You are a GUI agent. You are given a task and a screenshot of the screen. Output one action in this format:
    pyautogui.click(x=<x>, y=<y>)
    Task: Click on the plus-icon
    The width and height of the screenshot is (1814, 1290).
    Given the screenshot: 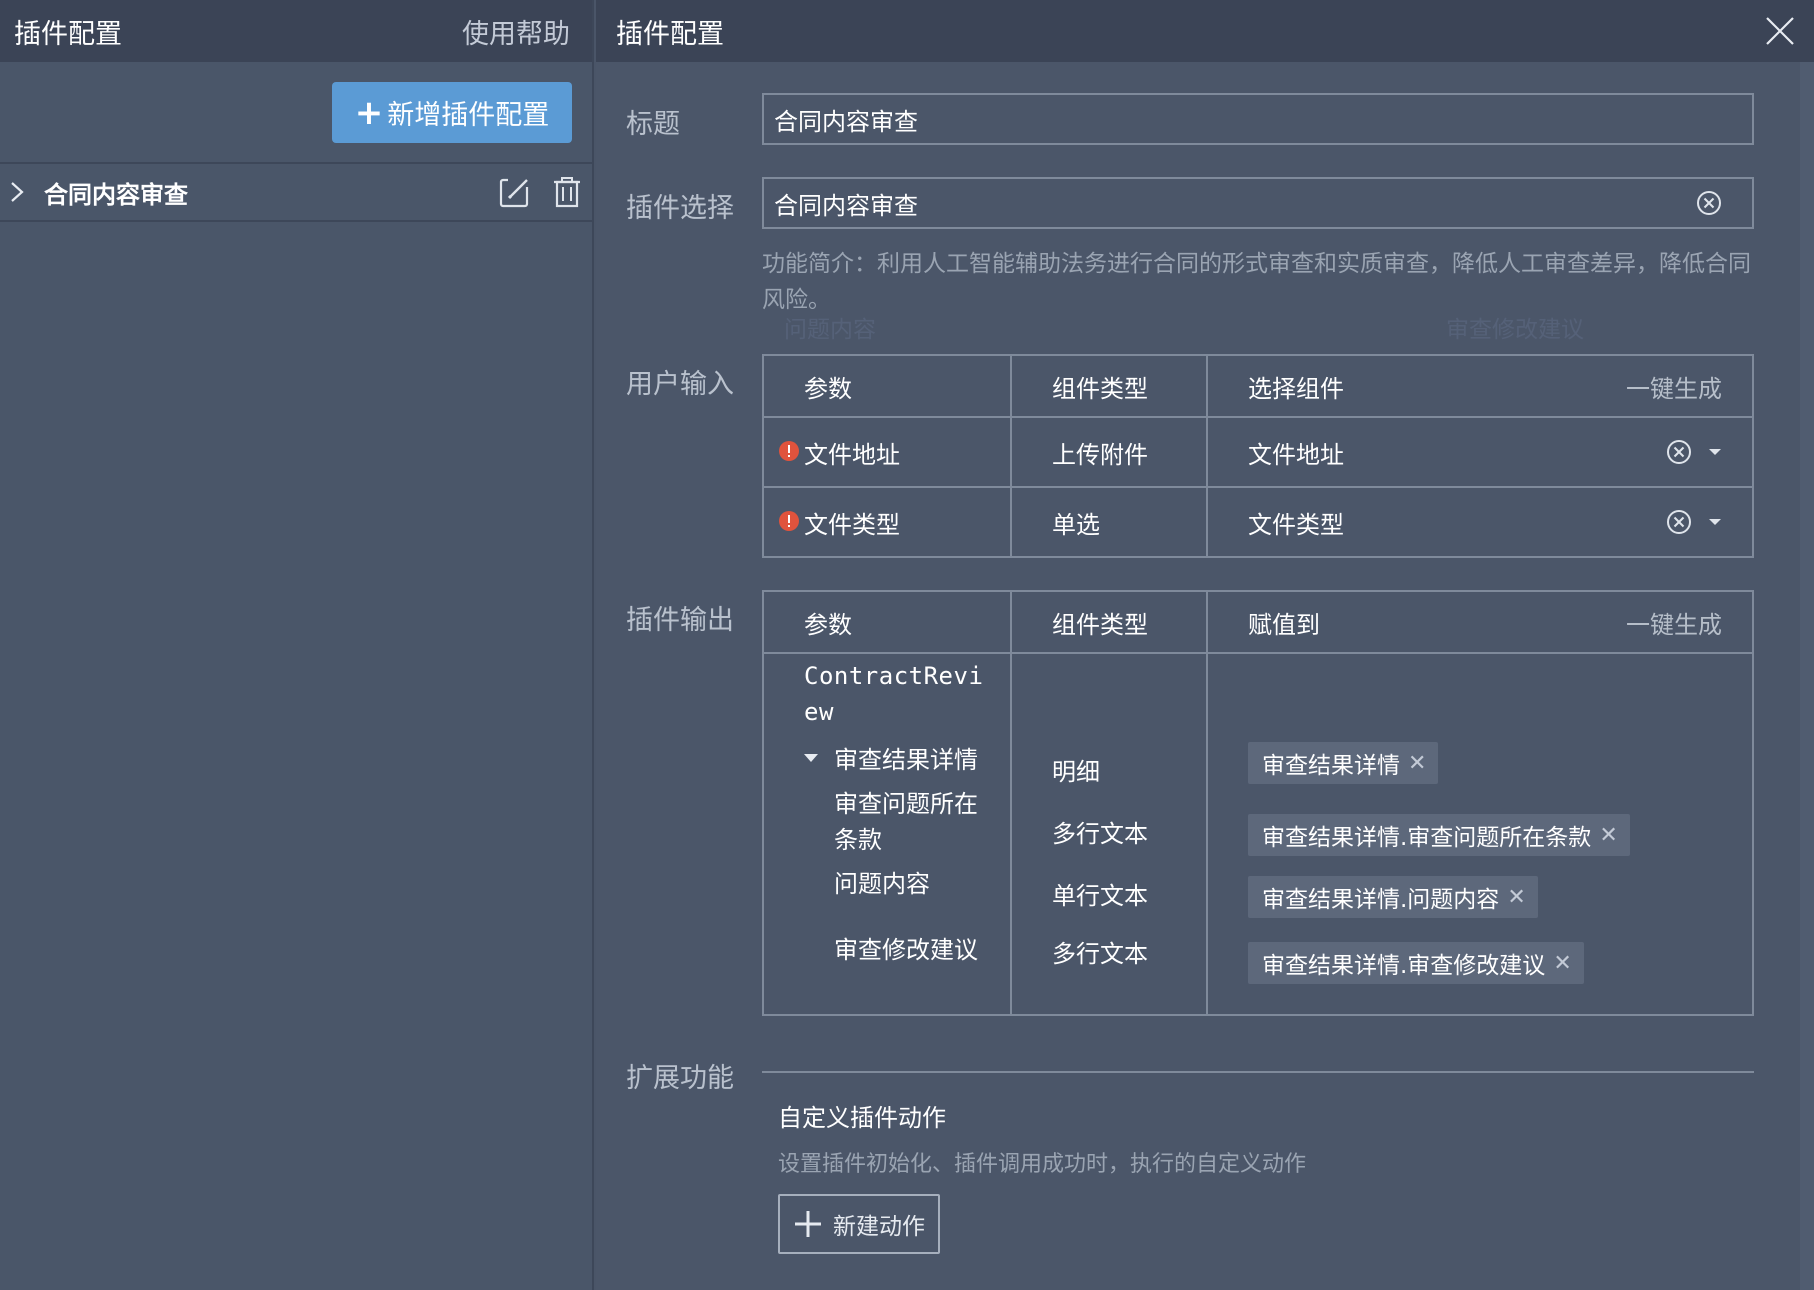 What is the action you would take?
    pyautogui.click(x=808, y=1224)
    